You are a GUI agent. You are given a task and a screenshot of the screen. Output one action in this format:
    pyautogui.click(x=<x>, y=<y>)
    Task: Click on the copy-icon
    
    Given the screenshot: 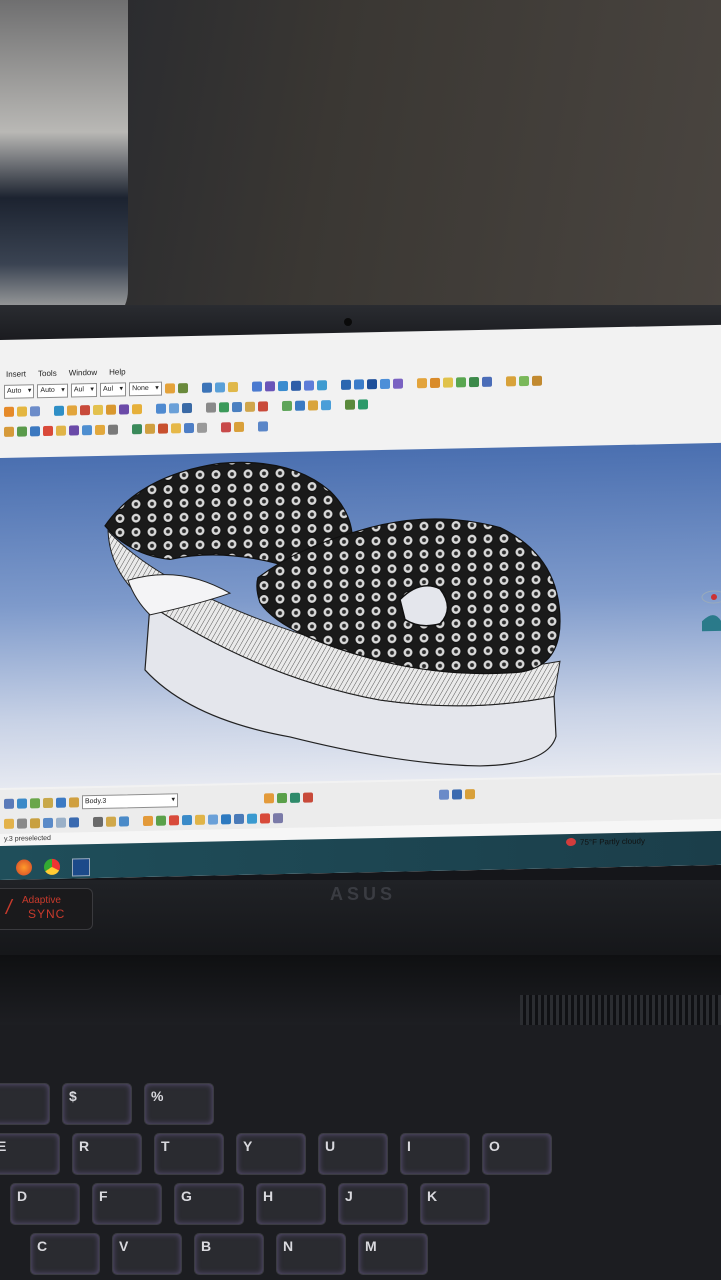 What is the action you would take?
    pyautogui.click(x=22, y=823)
    